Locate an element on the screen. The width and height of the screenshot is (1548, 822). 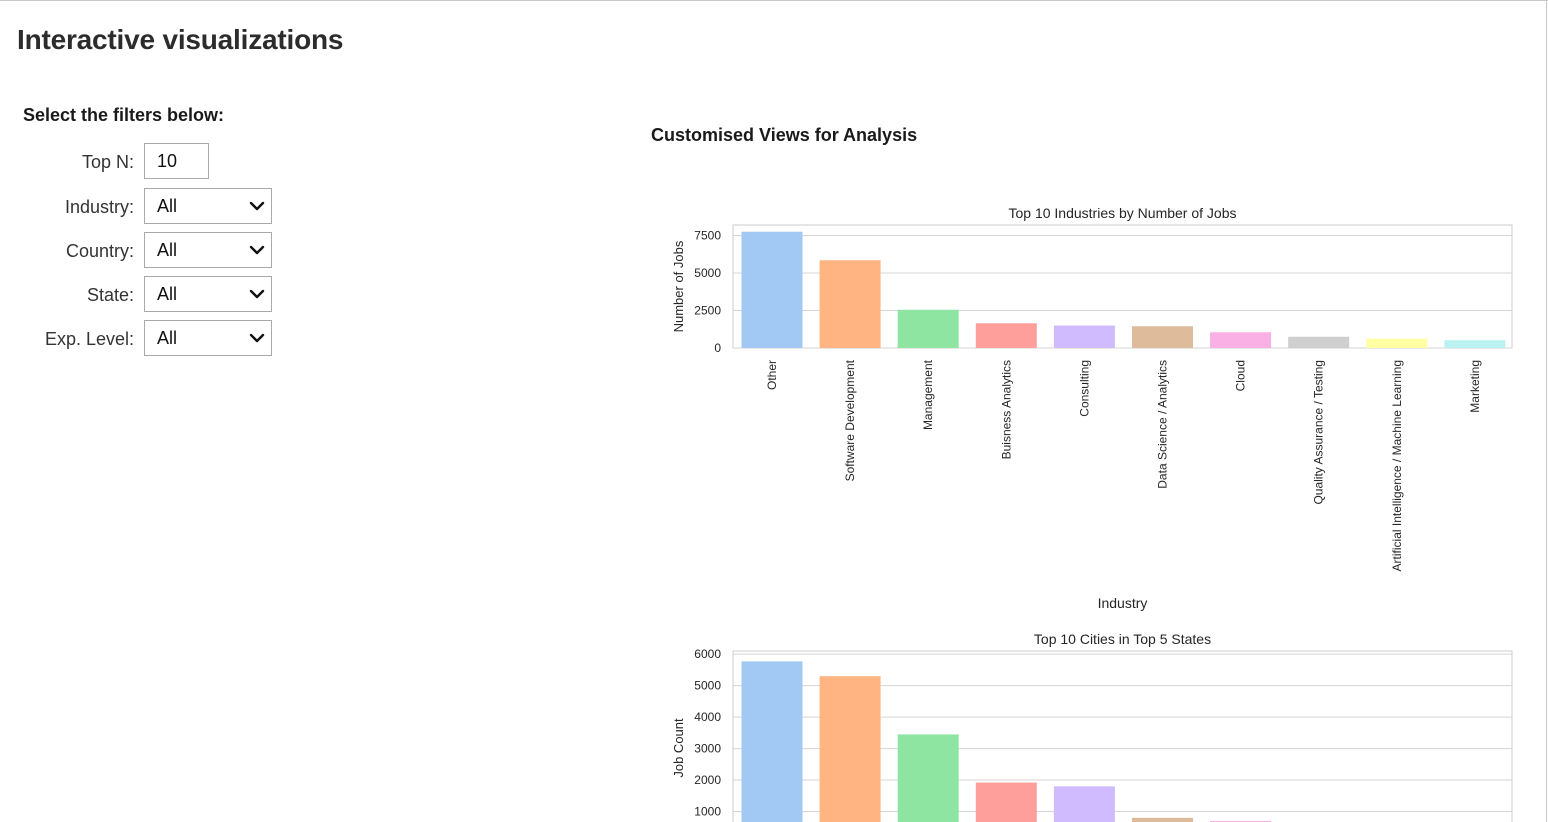
chart-1-category-label: Software Development is located at coordinates (850, 420).